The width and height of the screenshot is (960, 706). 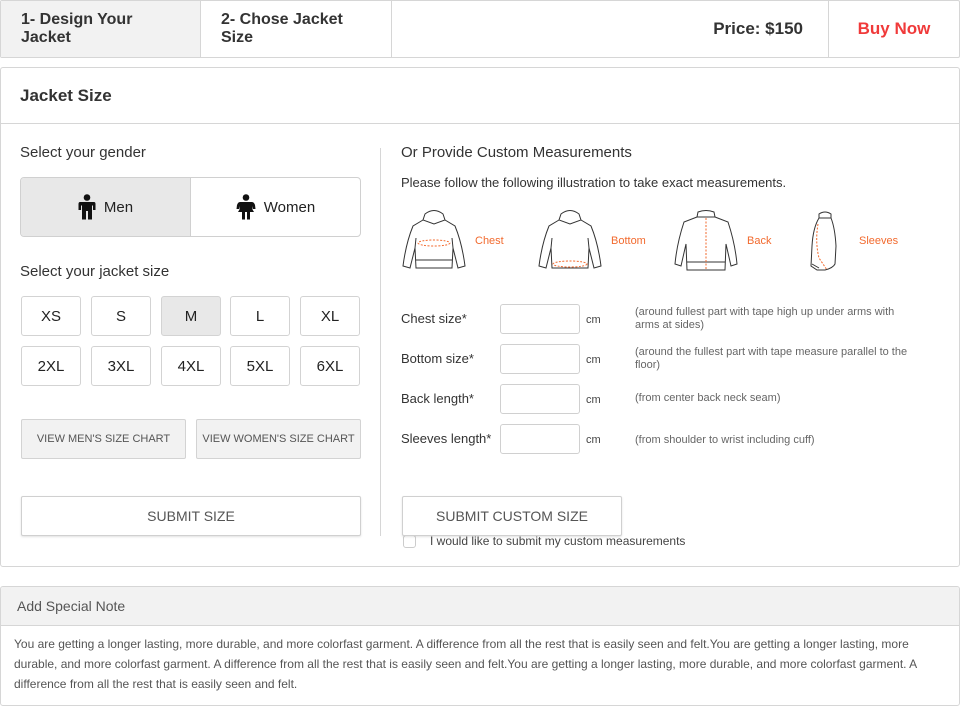 What do you see at coordinates (95, 271) in the screenshot?
I see `size-label: Select your jacket size` at bounding box center [95, 271].